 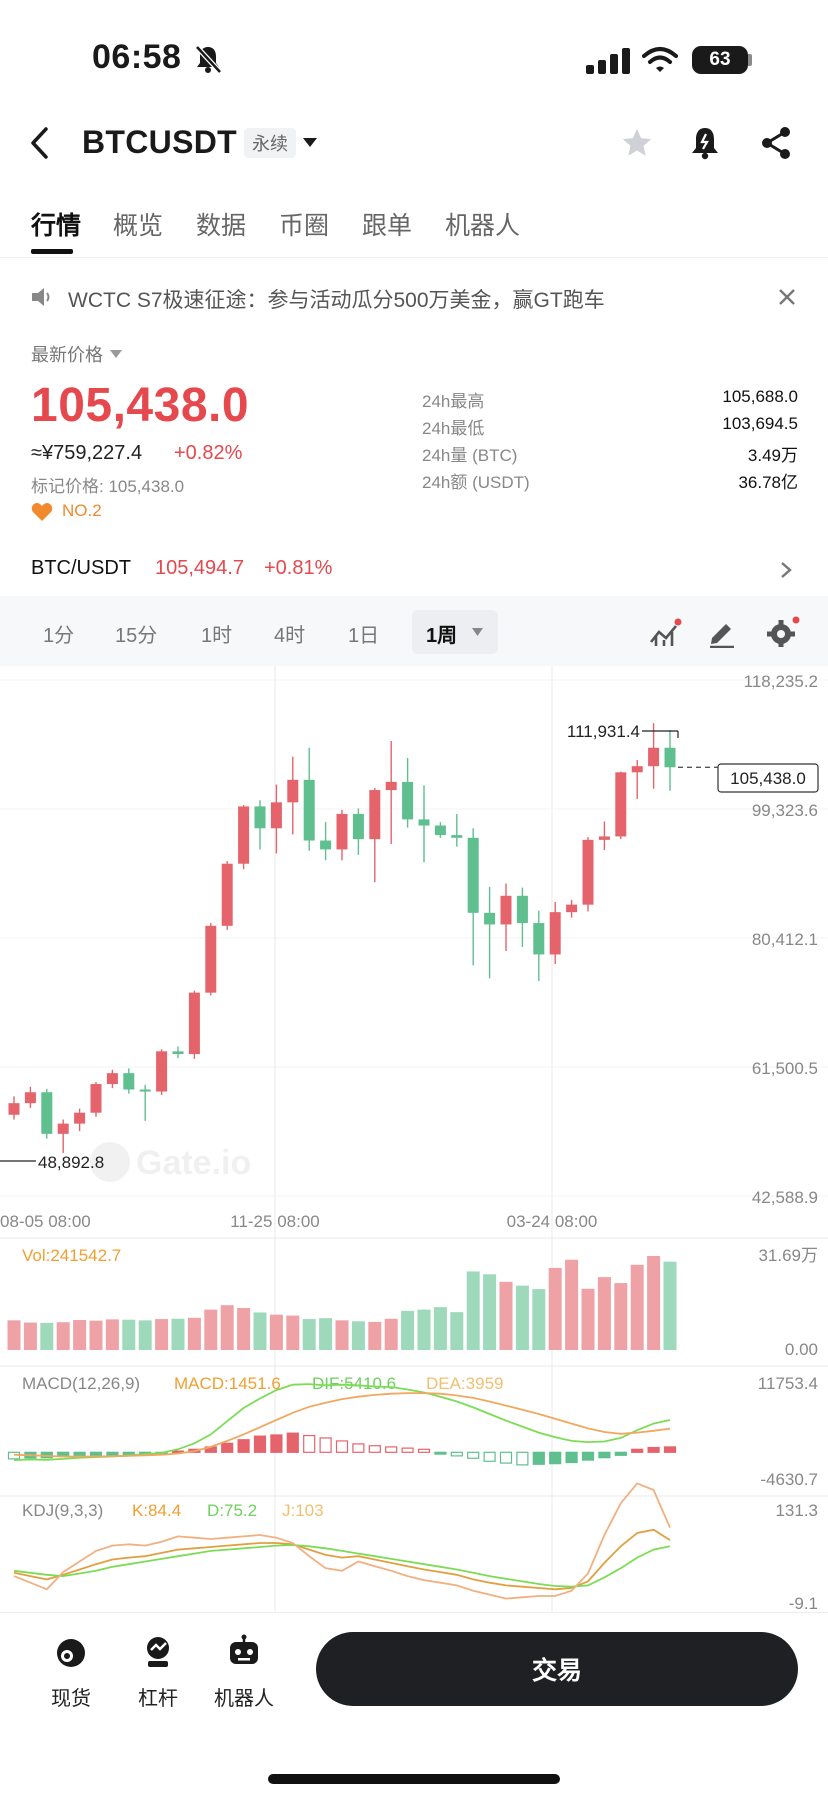 I want to click on close-icon, so click(x=787, y=297).